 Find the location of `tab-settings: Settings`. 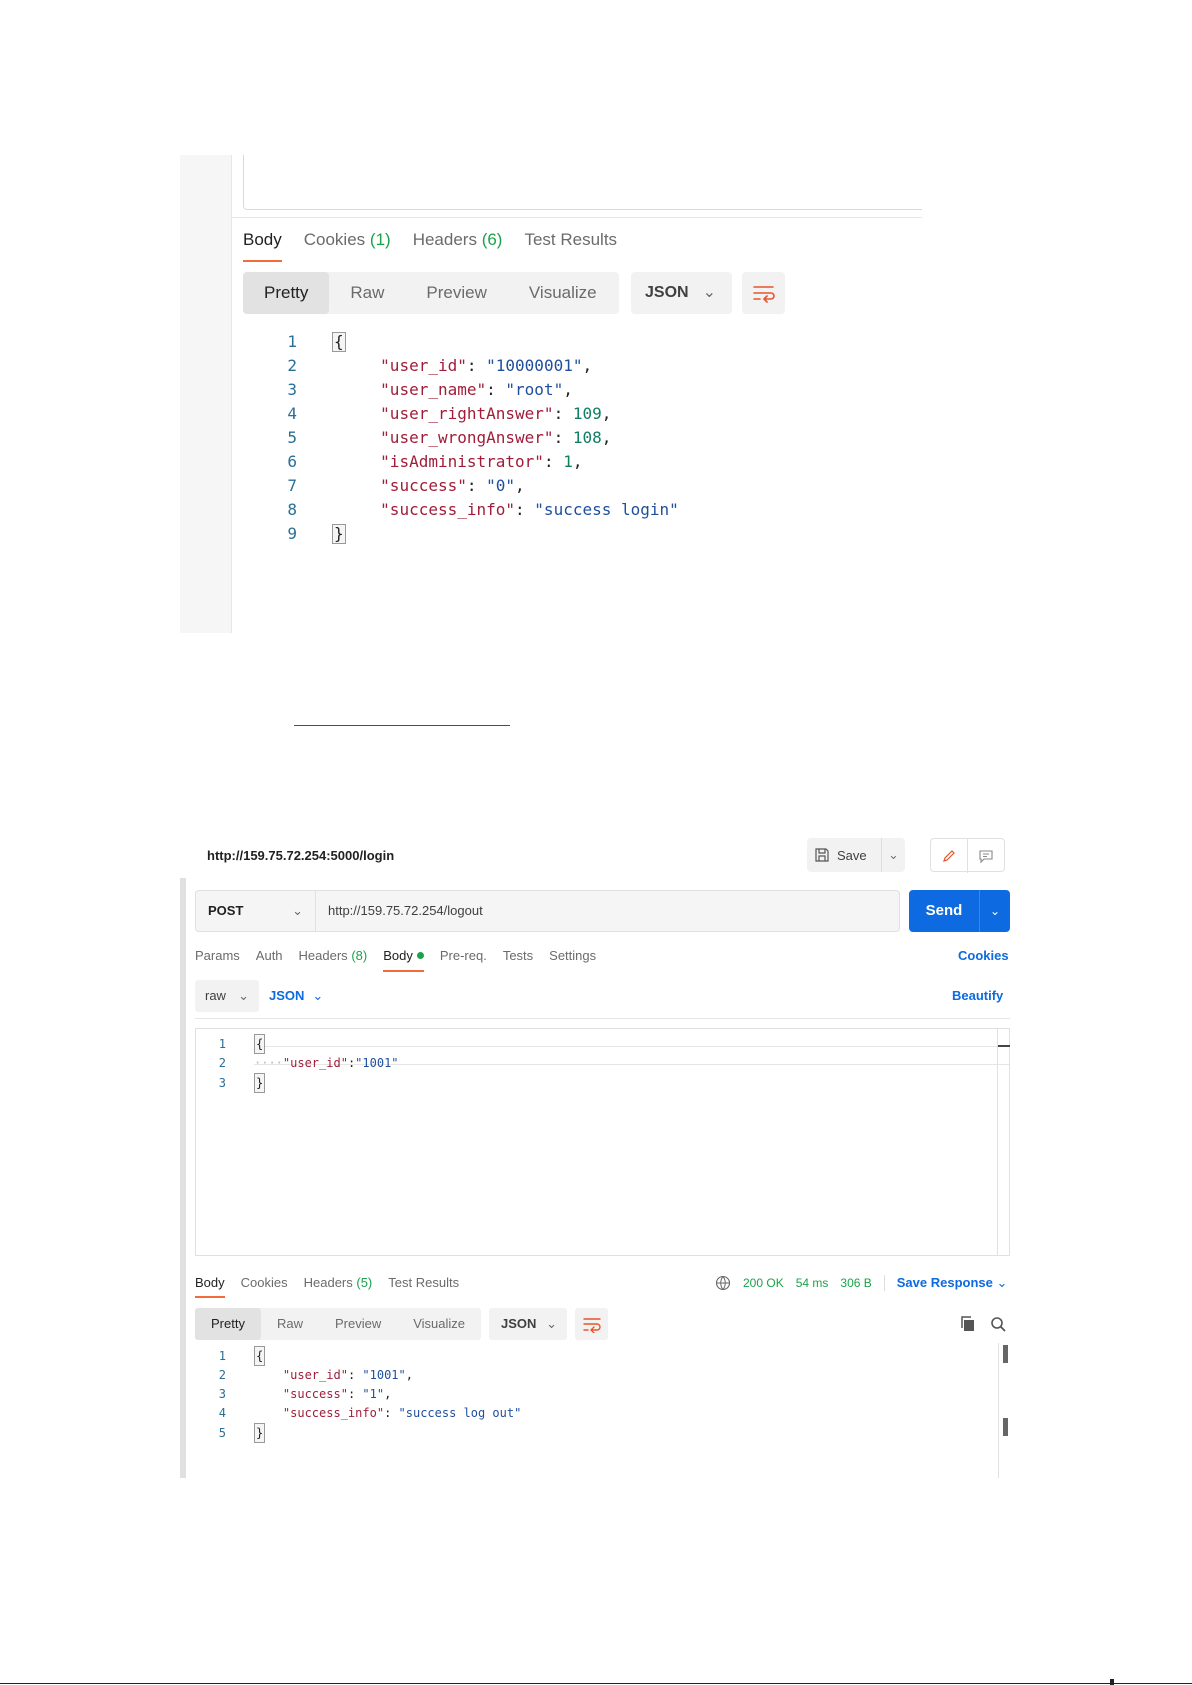

tab-settings: Settings is located at coordinates (572, 960).